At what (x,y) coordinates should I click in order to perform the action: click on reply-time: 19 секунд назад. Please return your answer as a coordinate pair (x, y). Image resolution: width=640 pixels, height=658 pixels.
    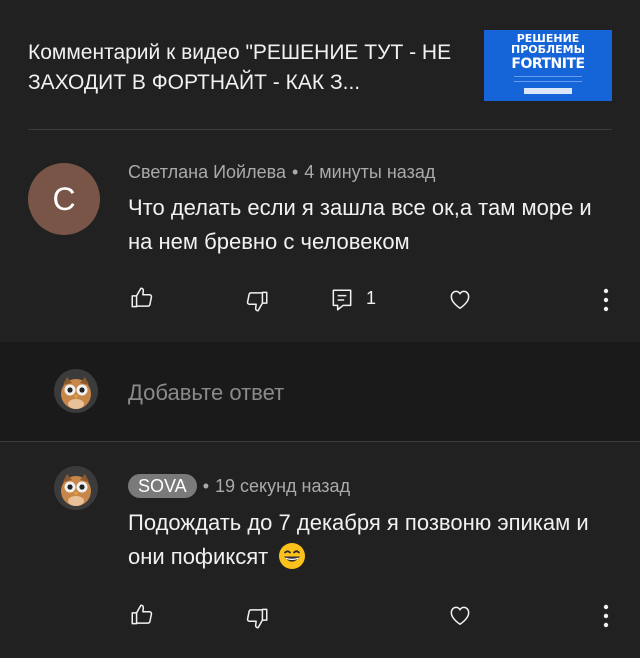
    Looking at the image, I should click on (283, 486).